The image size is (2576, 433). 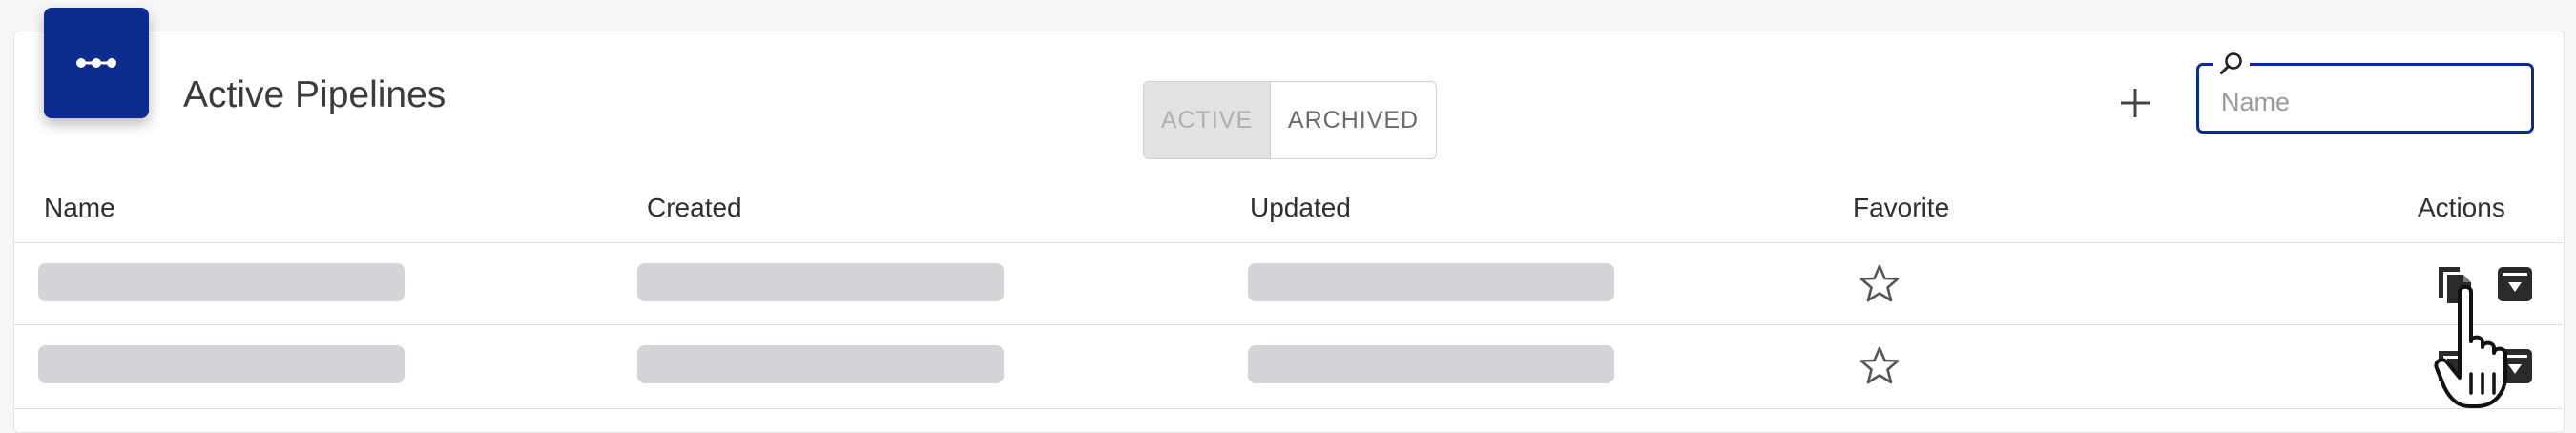 I want to click on page-title: Active Pipelines, so click(x=315, y=94).